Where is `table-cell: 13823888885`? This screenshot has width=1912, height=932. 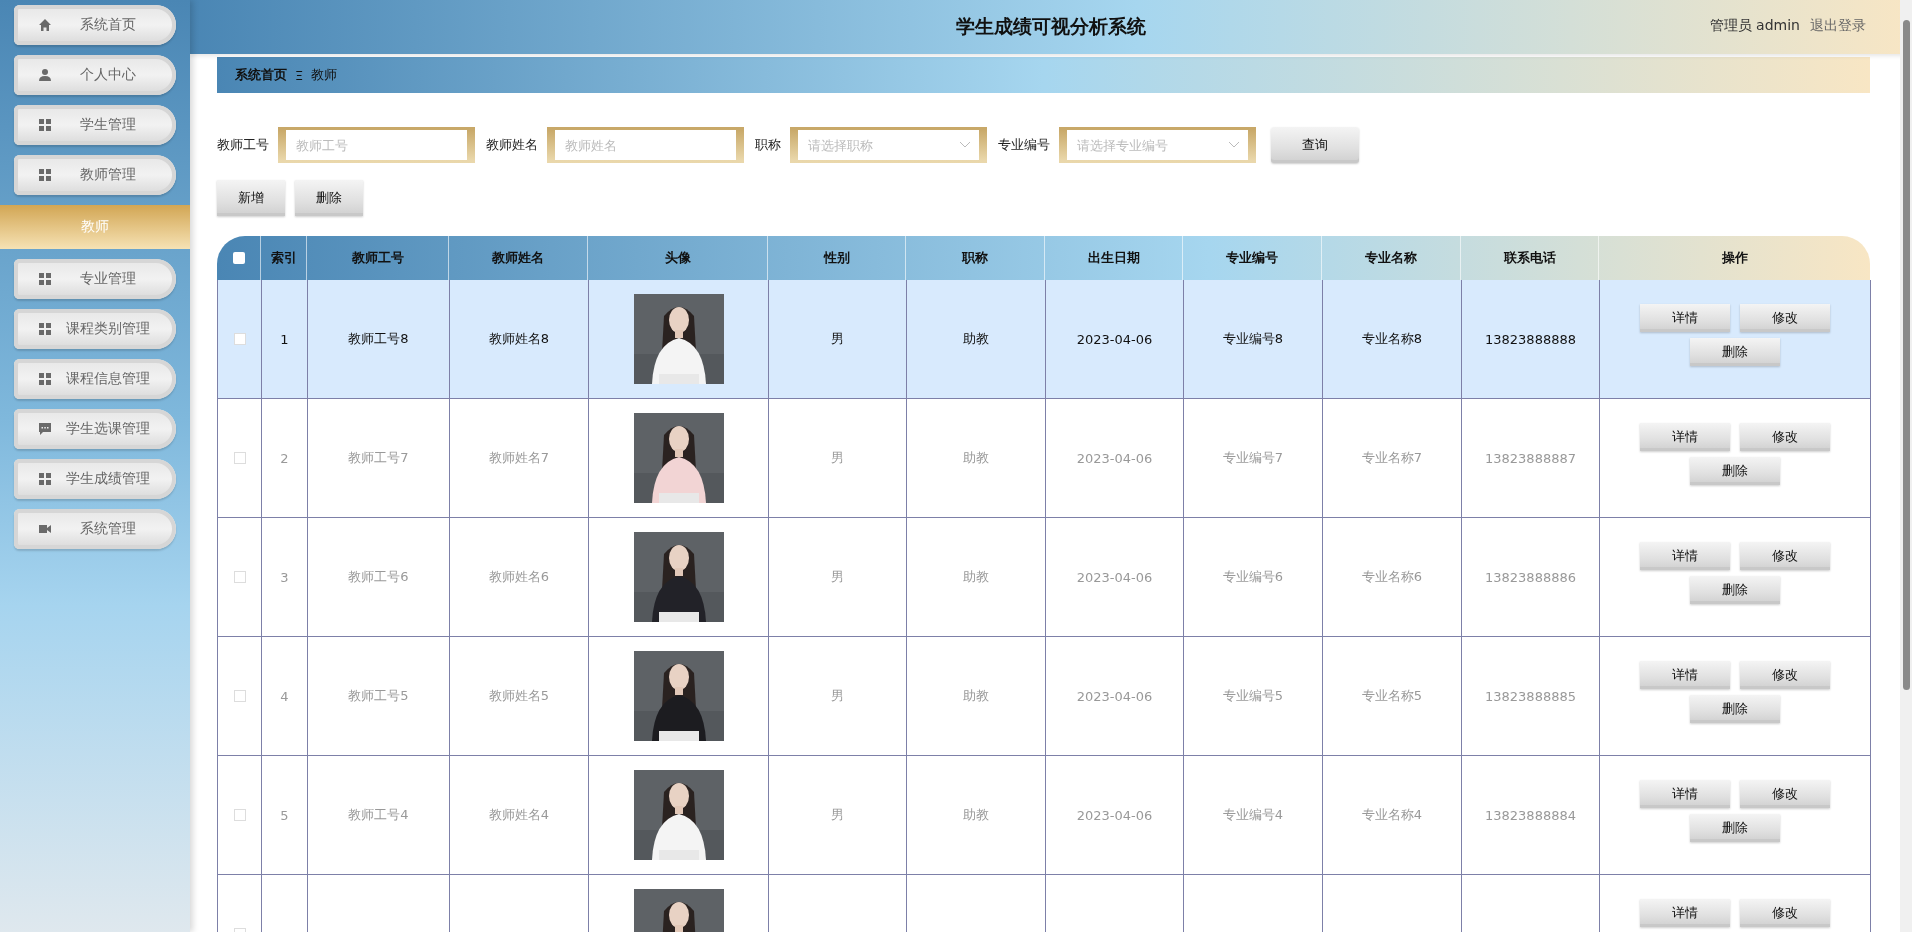
table-cell: 13823888885 is located at coordinates (1530, 696).